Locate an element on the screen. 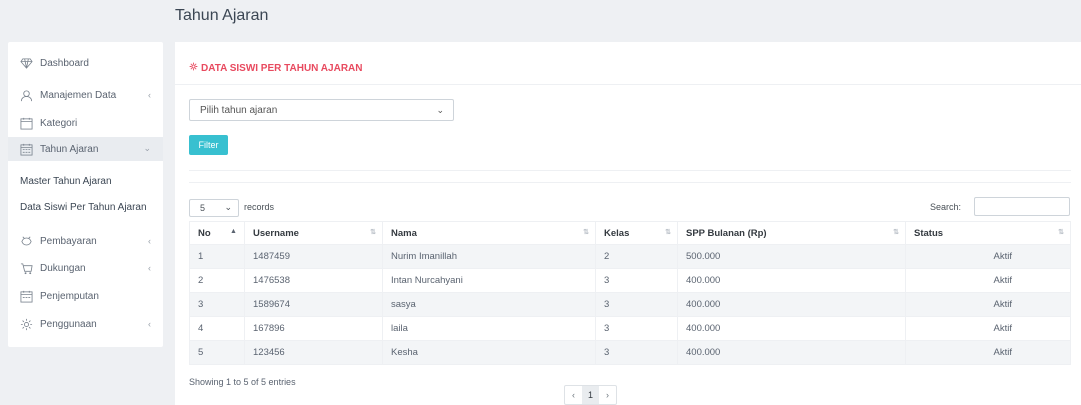 The height and width of the screenshot is (405, 1081). column-header-nama: Nama ⇅ is located at coordinates (489, 233).